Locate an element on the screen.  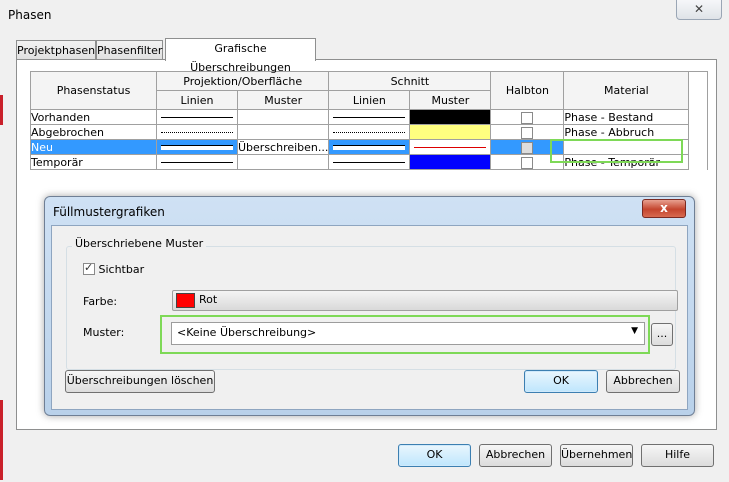
ok-button: OK is located at coordinates (434, 455).